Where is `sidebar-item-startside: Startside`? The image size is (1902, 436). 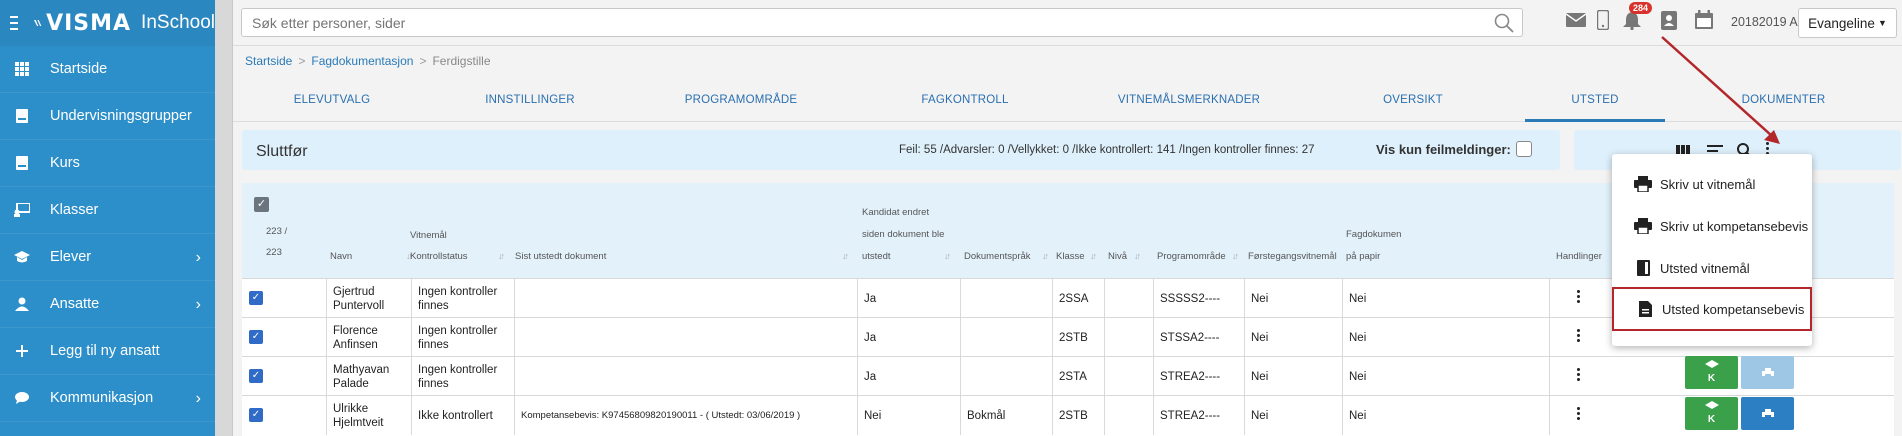 sidebar-item-startside: Startside is located at coordinates (107, 69).